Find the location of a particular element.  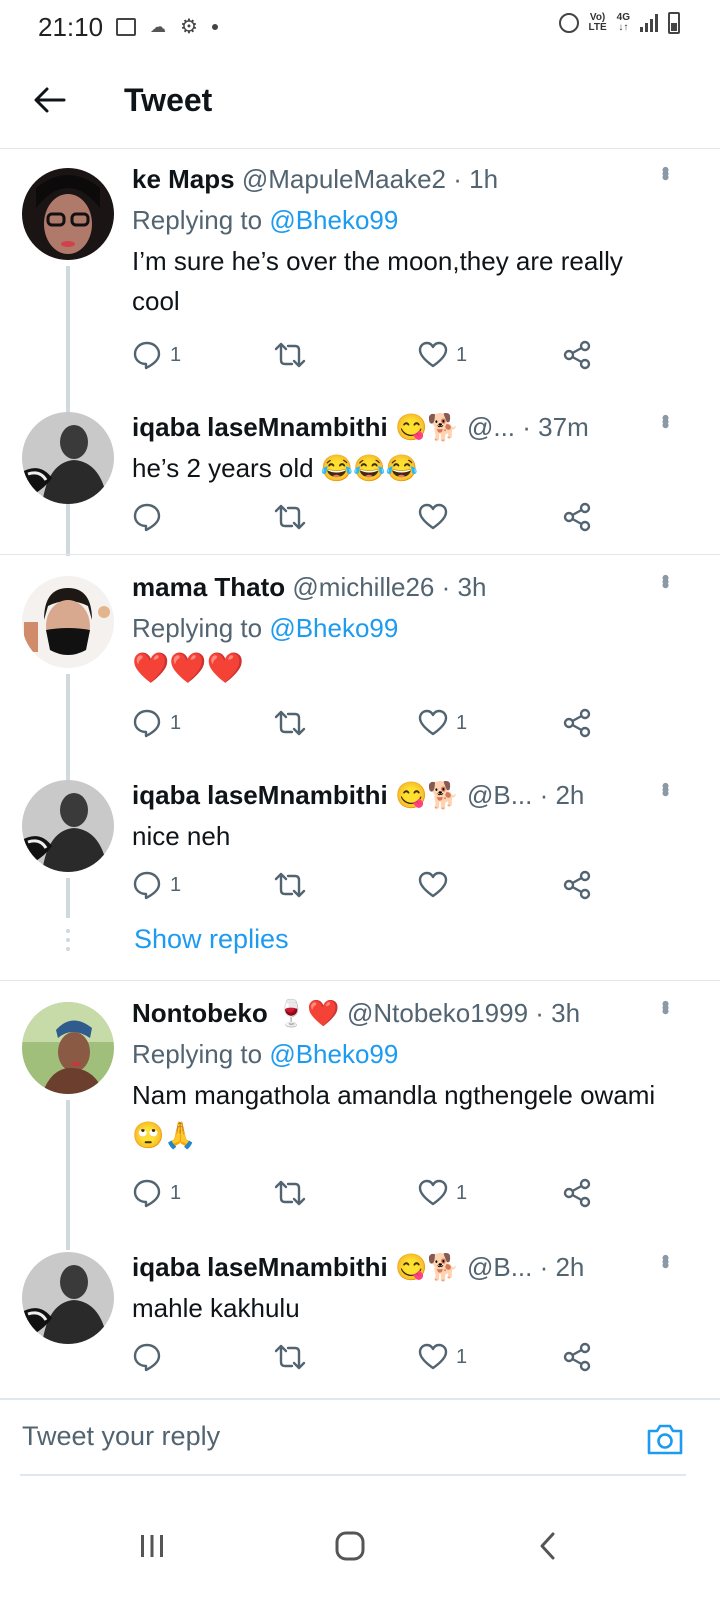

tweet-header: iqaba laseMnambithi 😋🐕 @... · 37m is located at coordinates (396, 427).